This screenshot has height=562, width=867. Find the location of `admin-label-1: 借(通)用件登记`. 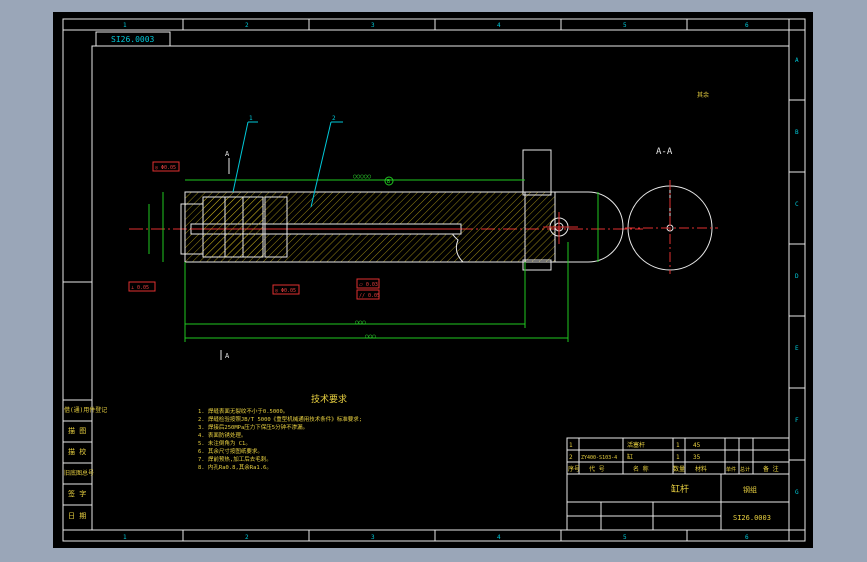

admin-label-1: 借(通)用件登记 is located at coordinates (85, 410).